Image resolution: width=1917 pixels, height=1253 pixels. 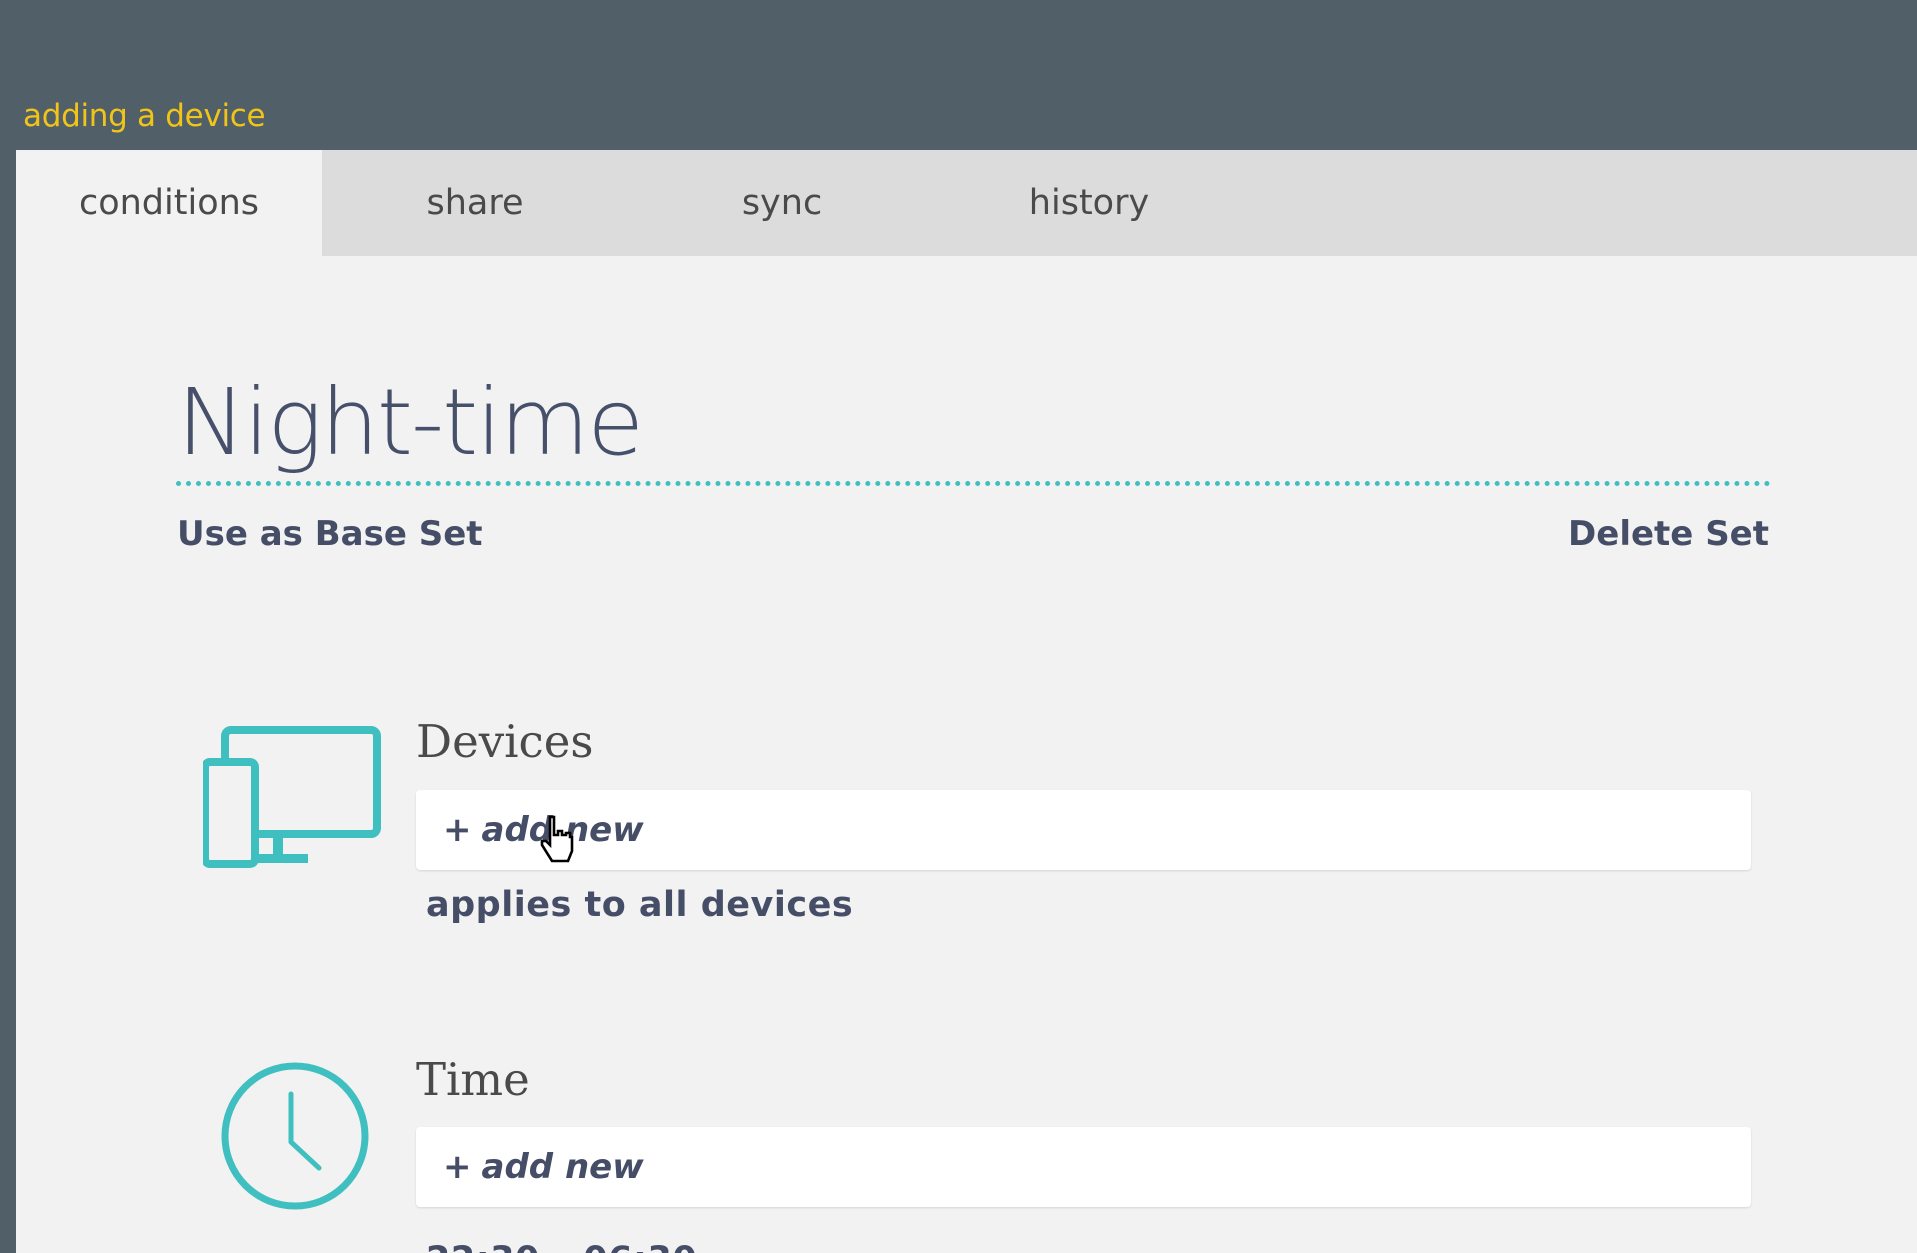 What do you see at coordinates (1083, 830) in the screenshot?
I see `devices-add-new-button: + add new` at bounding box center [1083, 830].